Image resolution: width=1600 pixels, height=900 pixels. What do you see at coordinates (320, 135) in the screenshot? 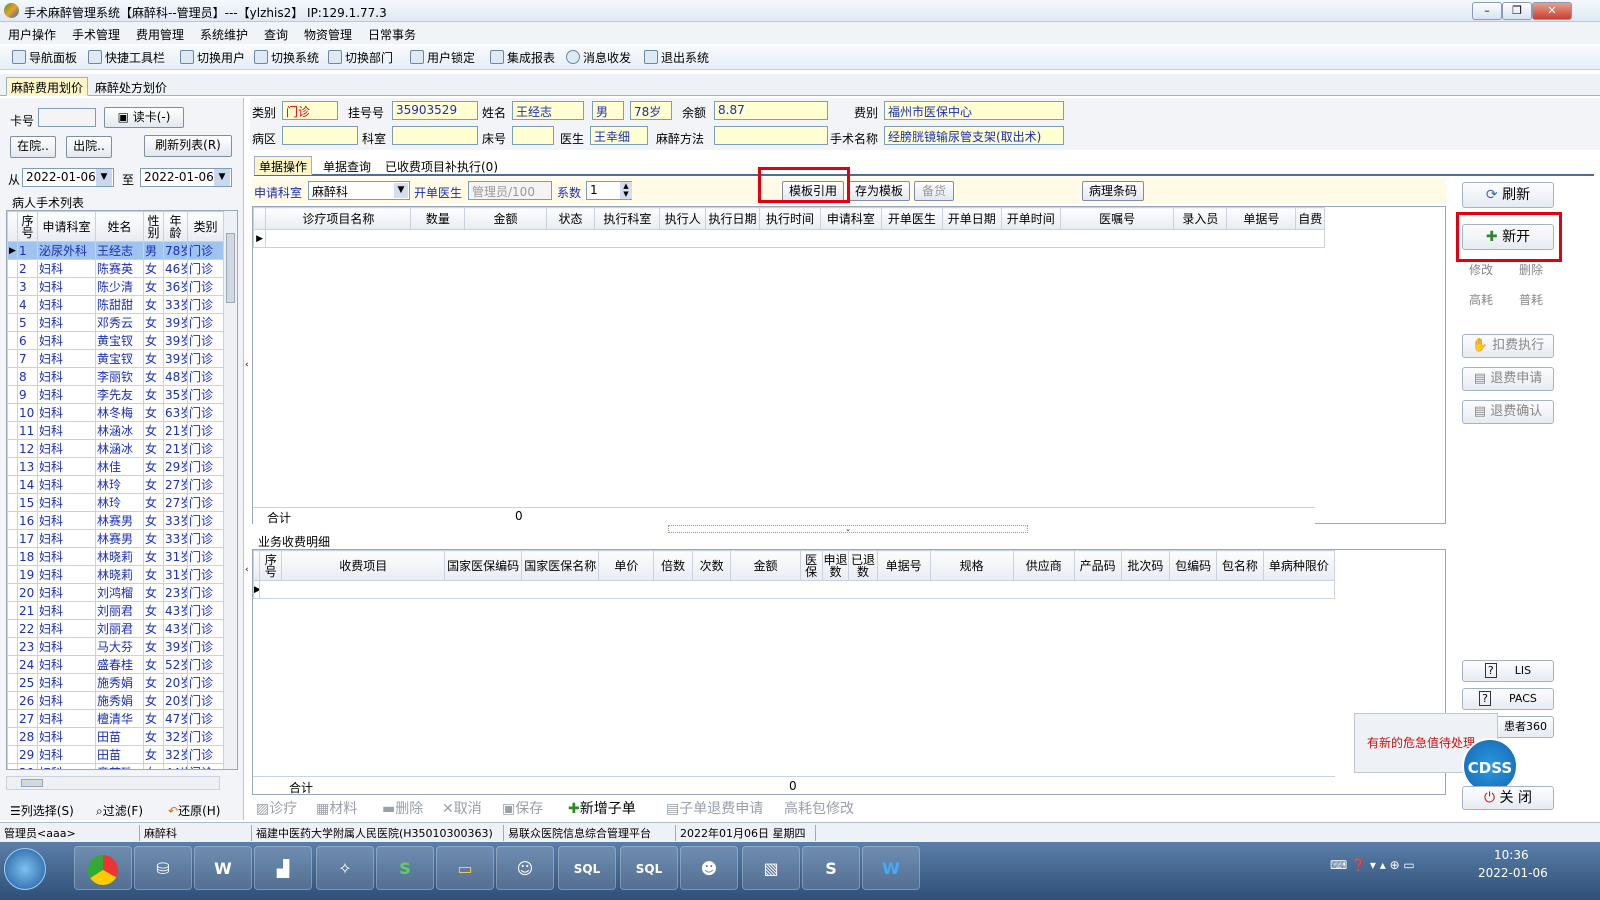
I see `ward-field` at bounding box center [320, 135].